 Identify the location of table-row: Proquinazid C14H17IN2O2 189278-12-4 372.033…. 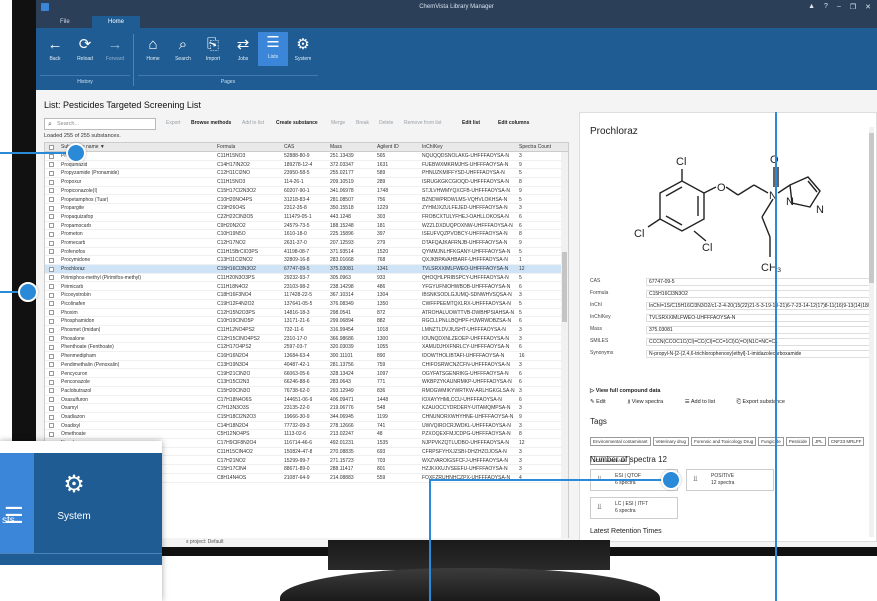
(306, 165).